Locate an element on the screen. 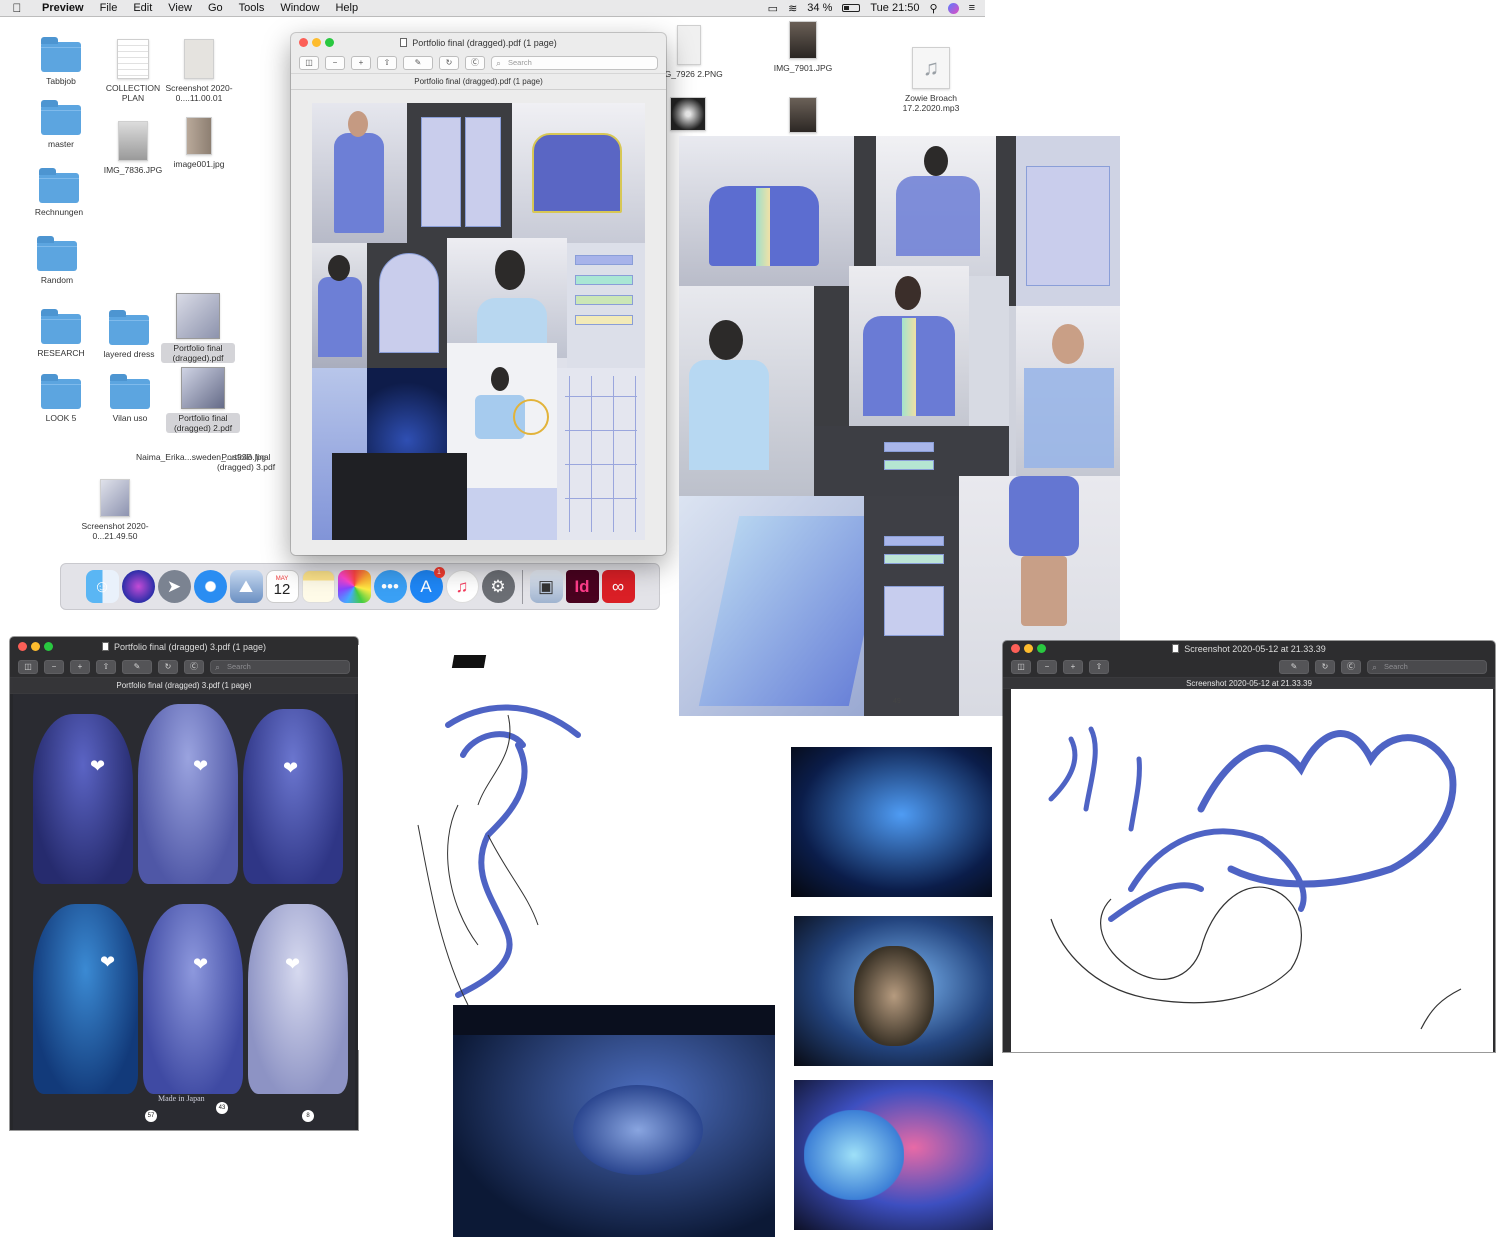  notes-icon is located at coordinates (318, 586).